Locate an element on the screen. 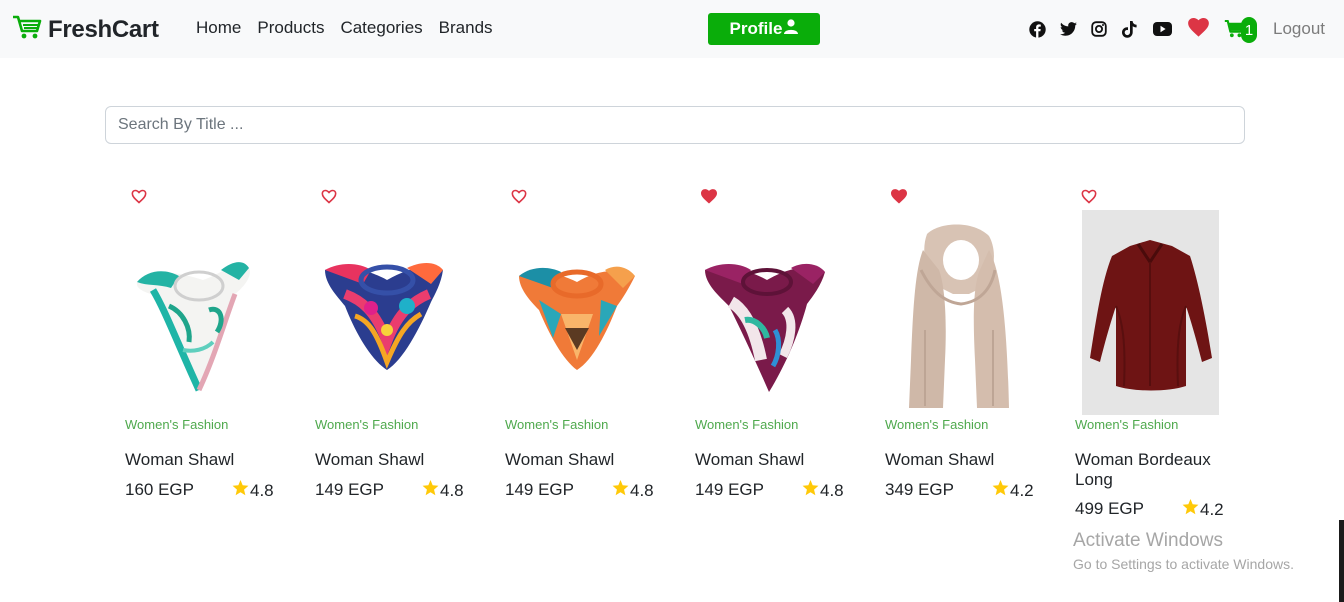  cart-logo-icon is located at coordinates (27, 29).